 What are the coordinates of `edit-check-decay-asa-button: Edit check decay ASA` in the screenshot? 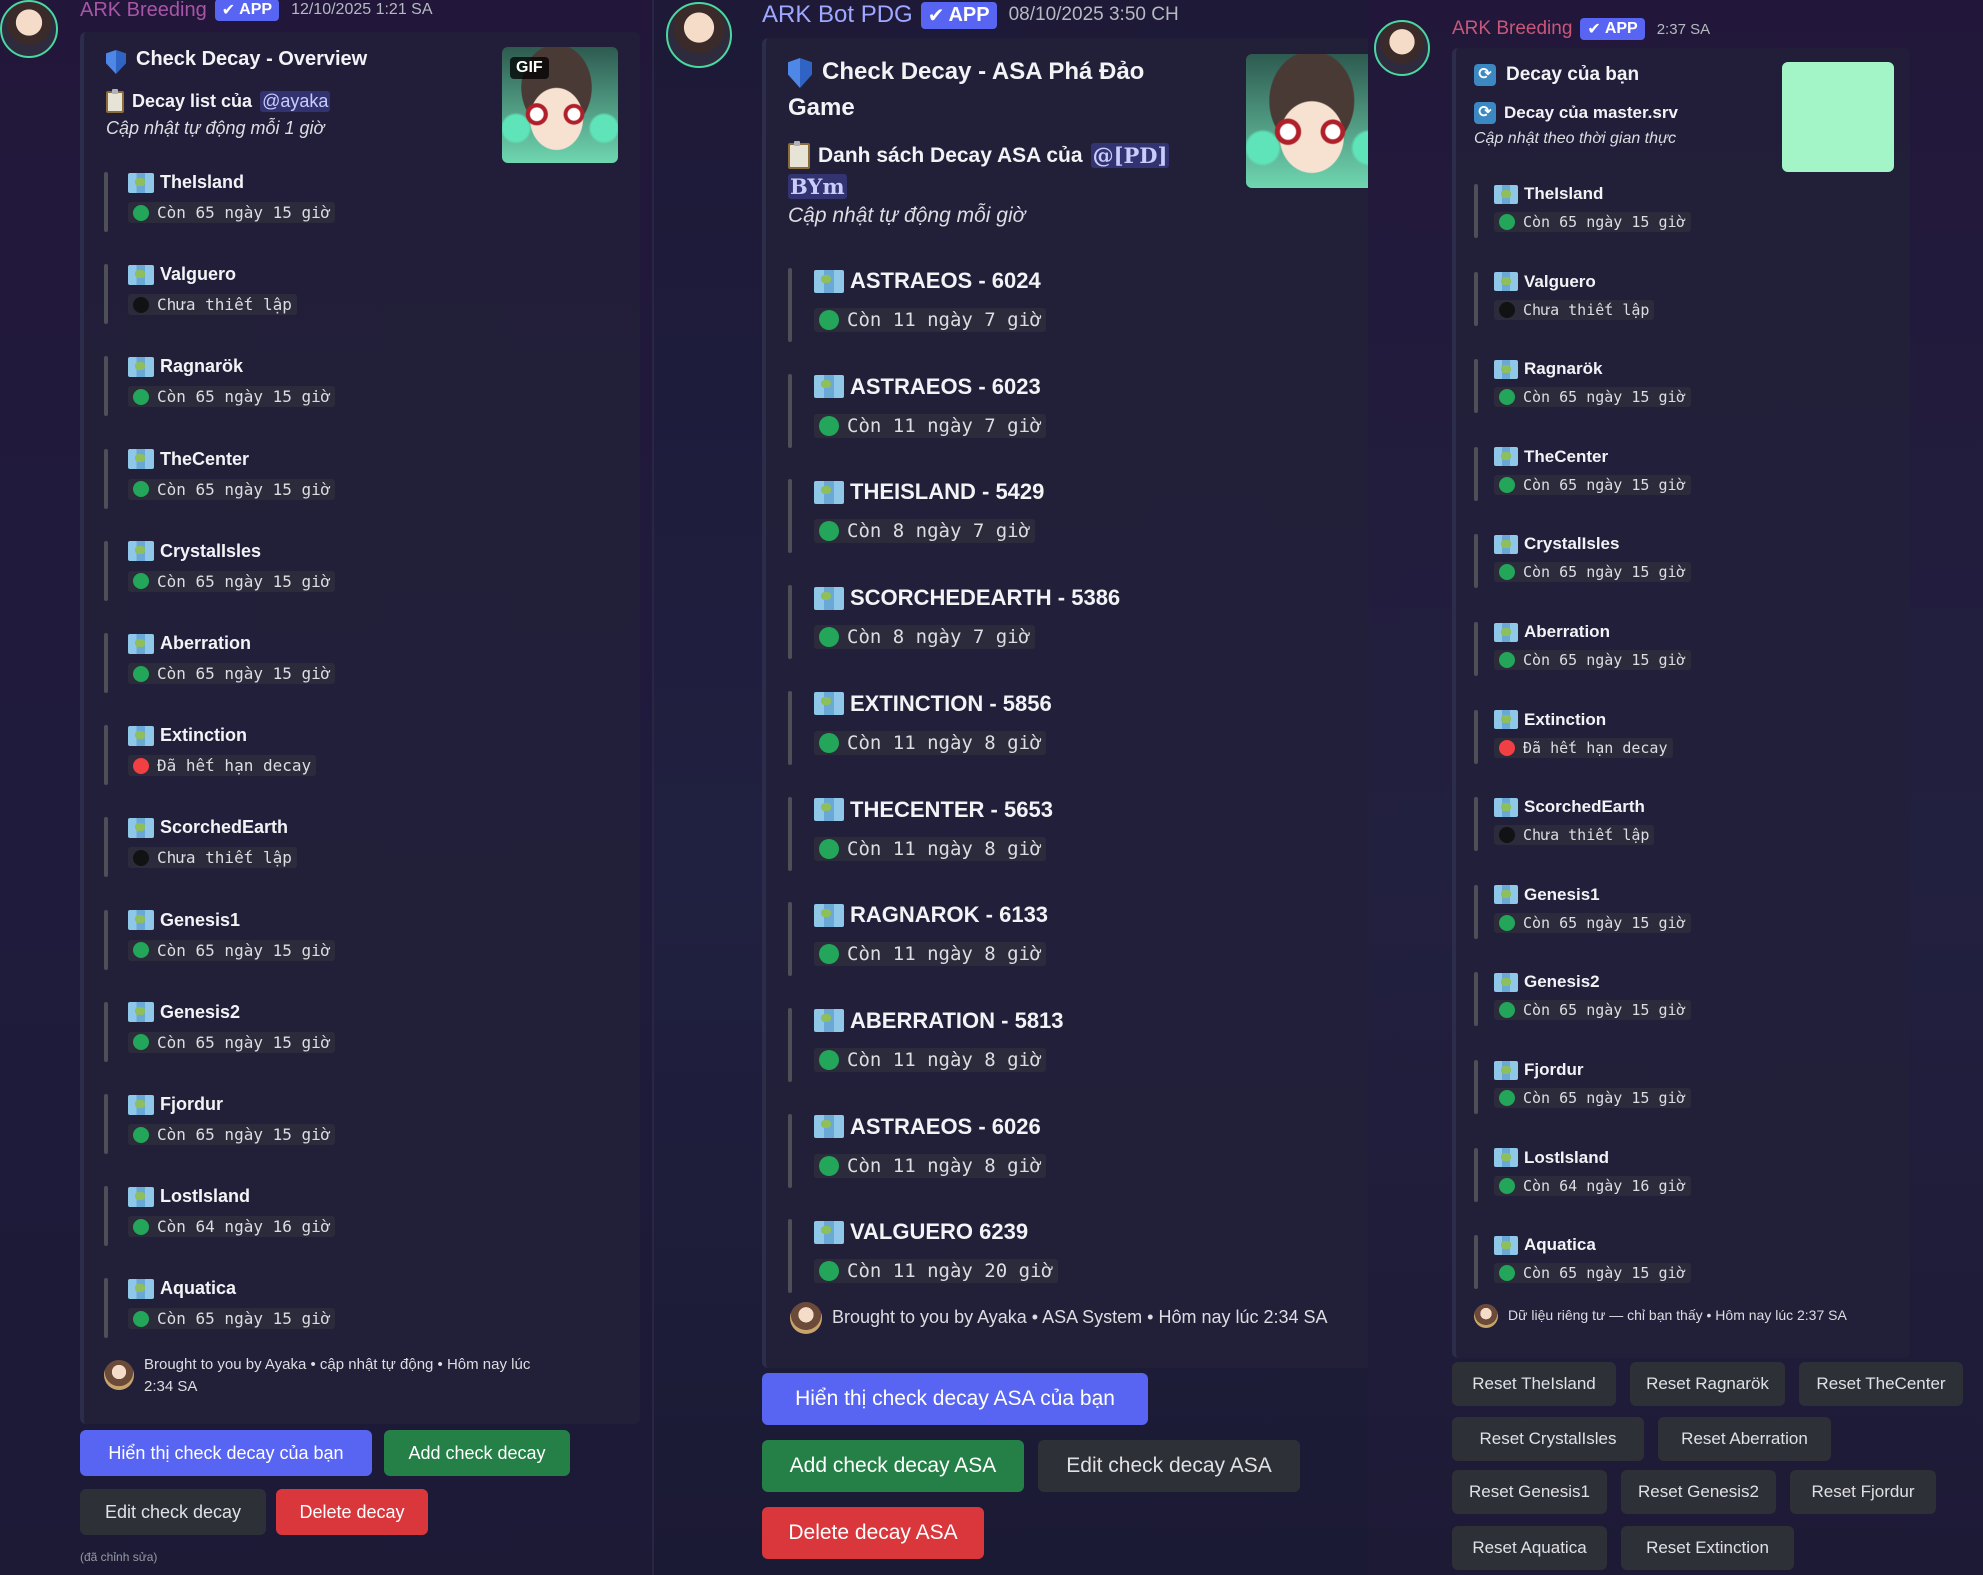 It's located at (1169, 1466).